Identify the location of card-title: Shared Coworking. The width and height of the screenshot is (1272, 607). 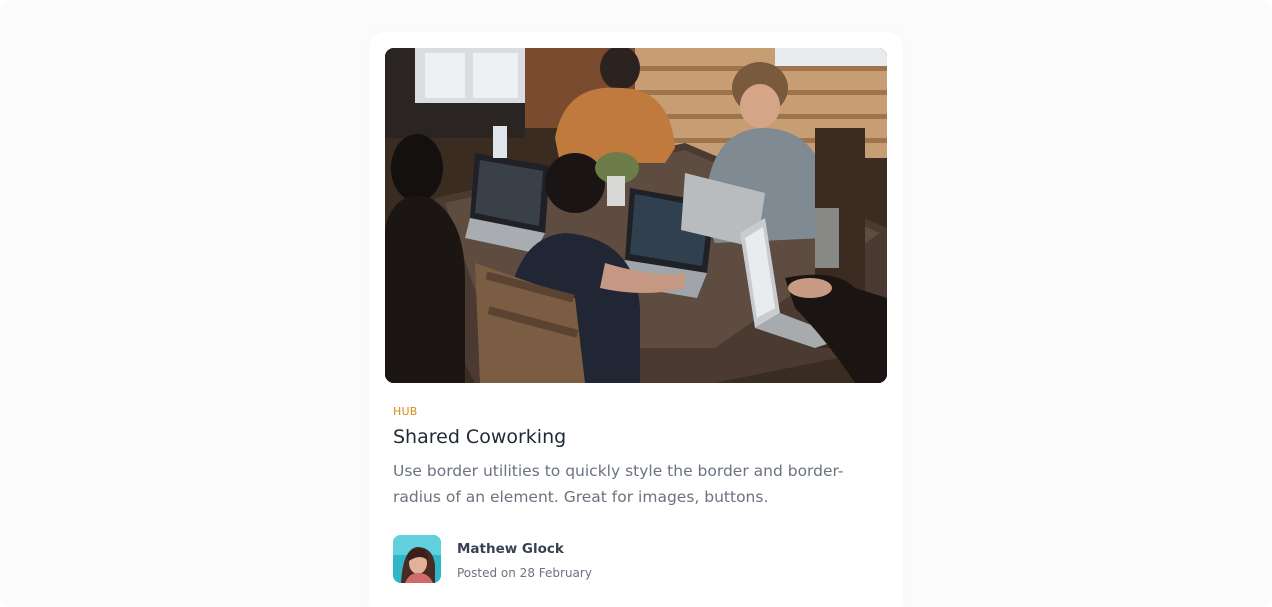
(479, 437).